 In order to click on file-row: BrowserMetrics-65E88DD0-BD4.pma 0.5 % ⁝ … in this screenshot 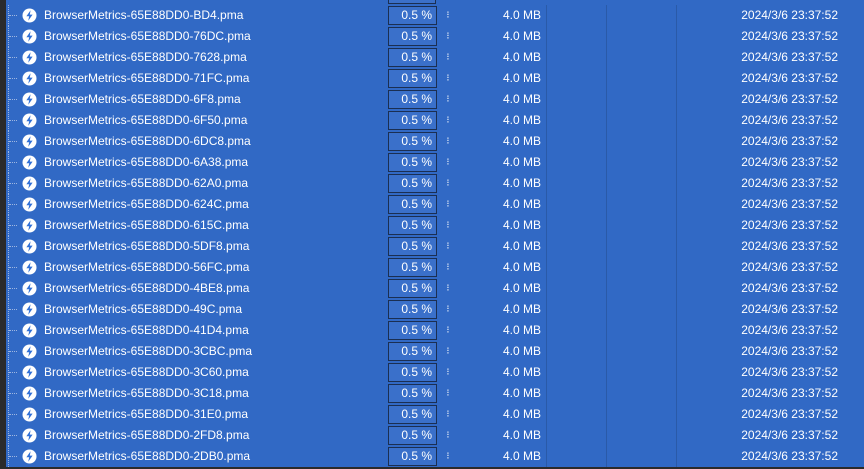, I will do `click(432, 15)`.